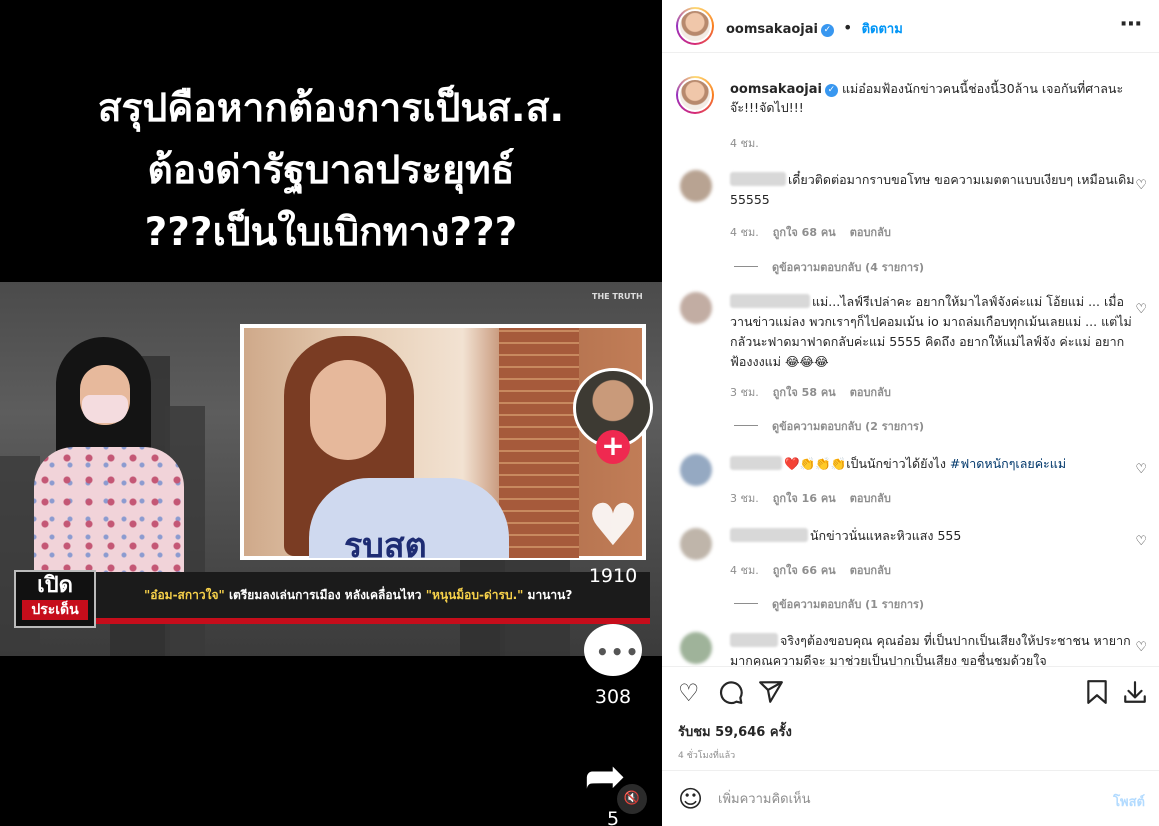  What do you see at coordinates (829, 426) in the screenshot?
I see `view-replies-button: ดูข้อความตอบกลับ (2 รายการ)` at bounding box center [829, 426].